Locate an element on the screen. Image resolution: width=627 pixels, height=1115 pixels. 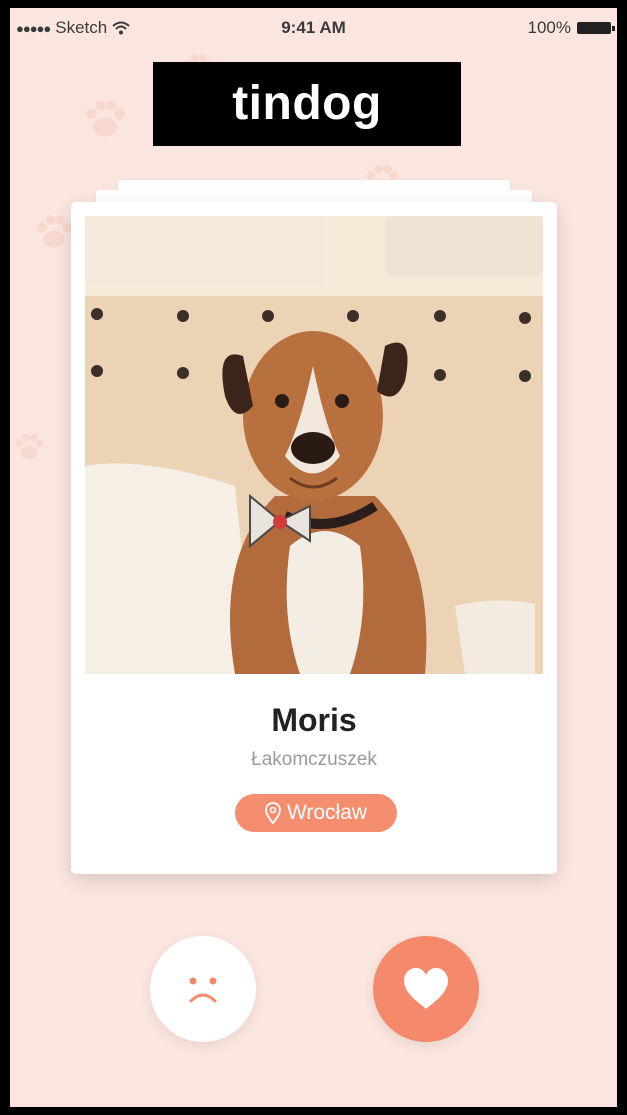
app-logo: tindog is located at coordinates (307, 104).